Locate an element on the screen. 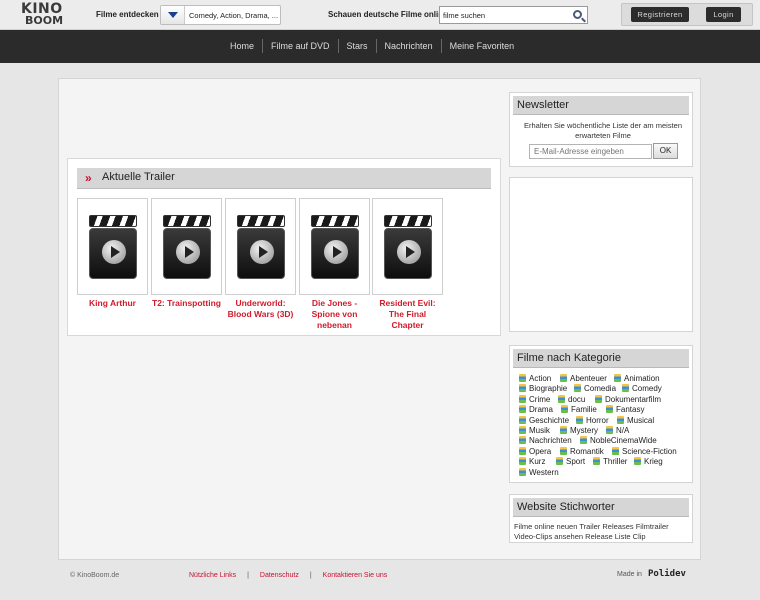  nav-item-meine-favoriten: Meine Favoriten is located at coordinates (482, 46).